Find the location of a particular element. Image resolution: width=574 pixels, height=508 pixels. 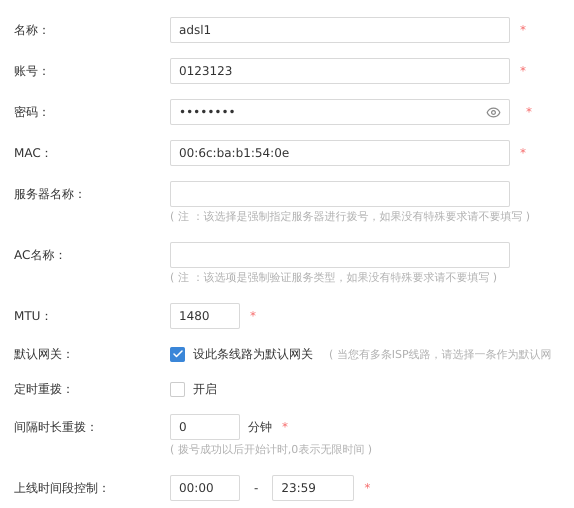

input-field: 23:59 is located at coordinates (313, 488).